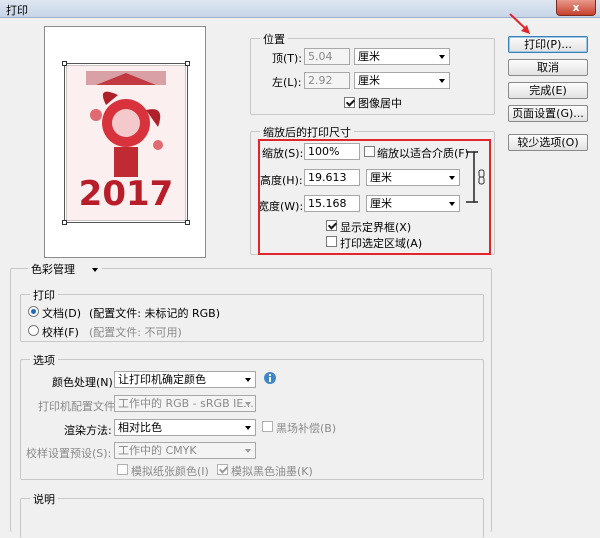 This screenshot has height=538, width=600. I want to click on color-management-dropdown: 色彩管理, so click(65, 270).